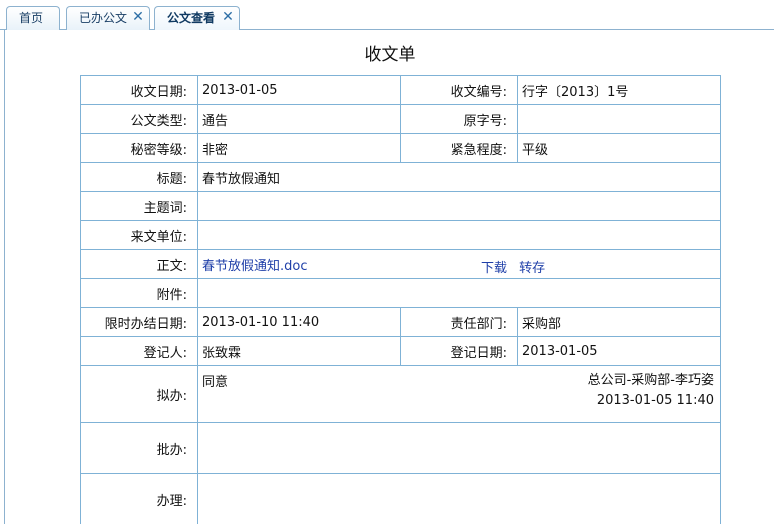  I want to click on receive-no-value: 行字〔2013〕1号, so click(619, 90).